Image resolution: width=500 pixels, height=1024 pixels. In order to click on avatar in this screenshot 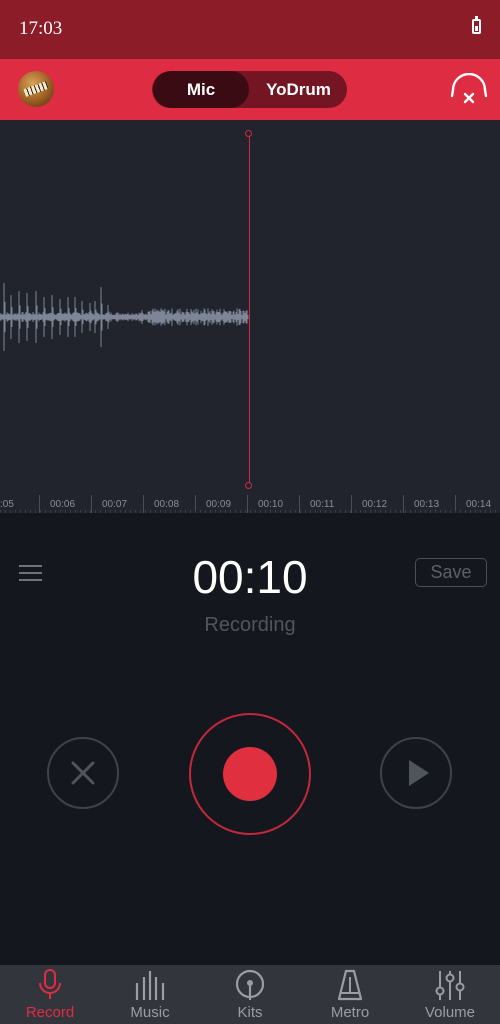, I will do `click(36, 89)`.